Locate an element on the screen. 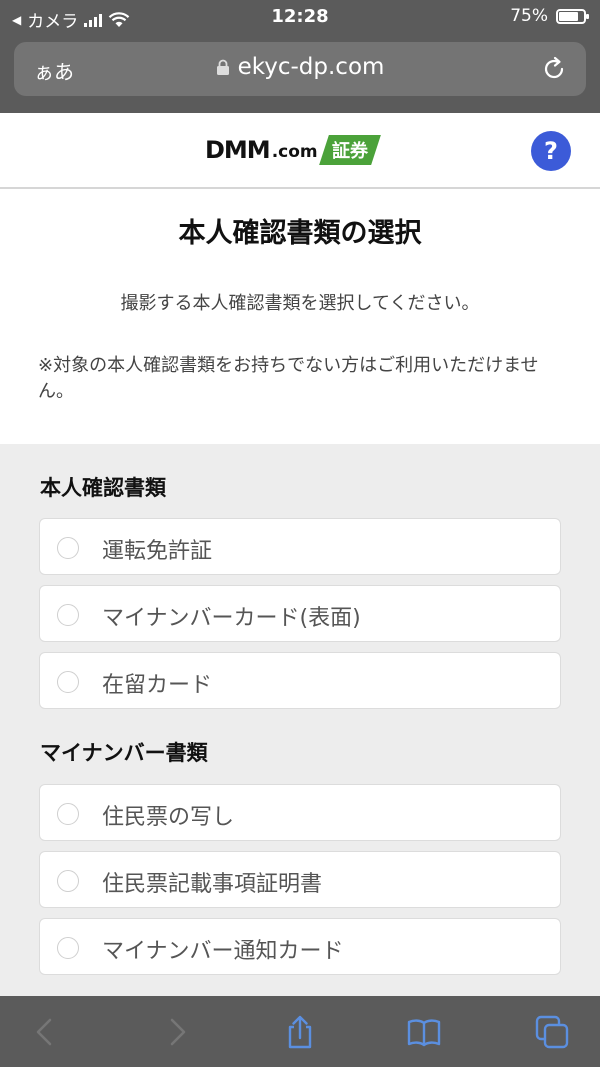  option-resident-record-copy: 住民票の写し is located at coordinates (300, 812).